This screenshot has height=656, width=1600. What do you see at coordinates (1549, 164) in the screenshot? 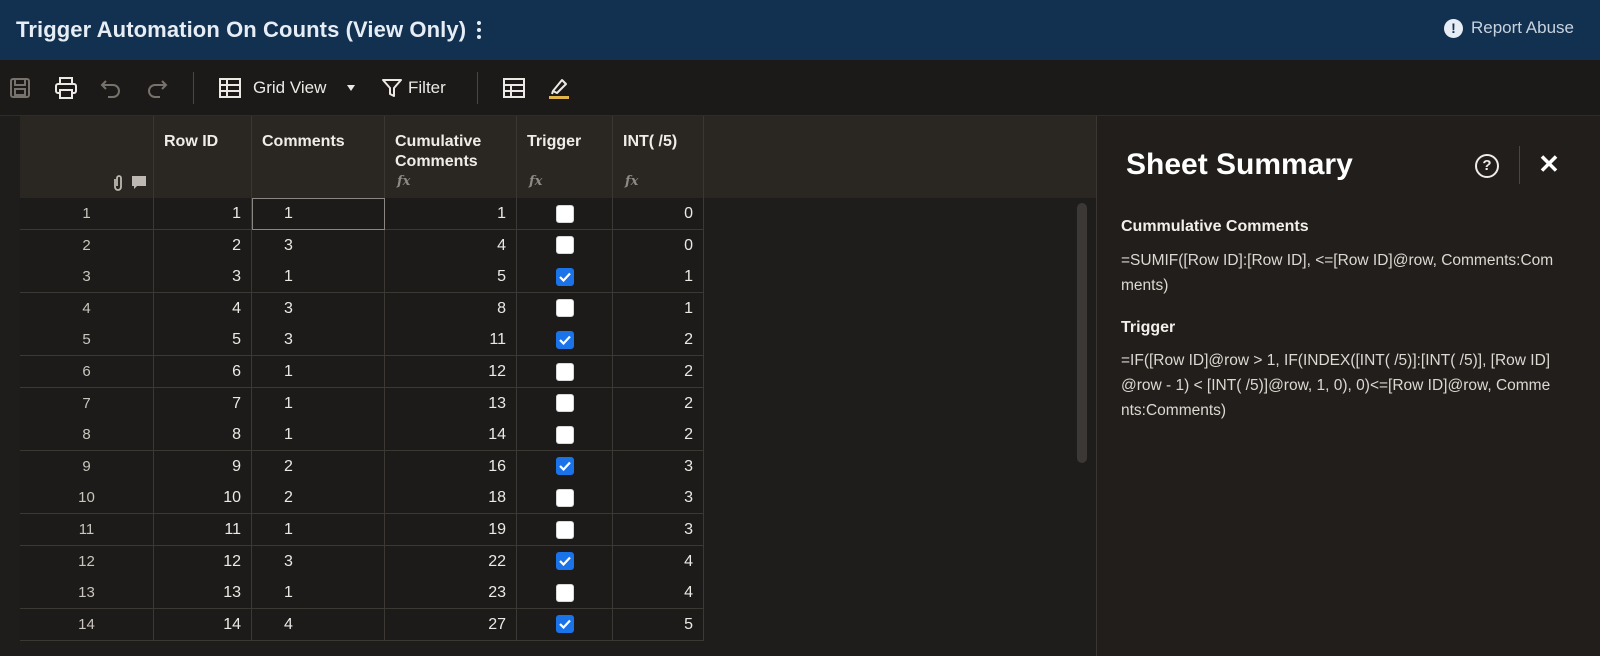
I see `close-icon: ✕` at bounding box center [1549, 164].